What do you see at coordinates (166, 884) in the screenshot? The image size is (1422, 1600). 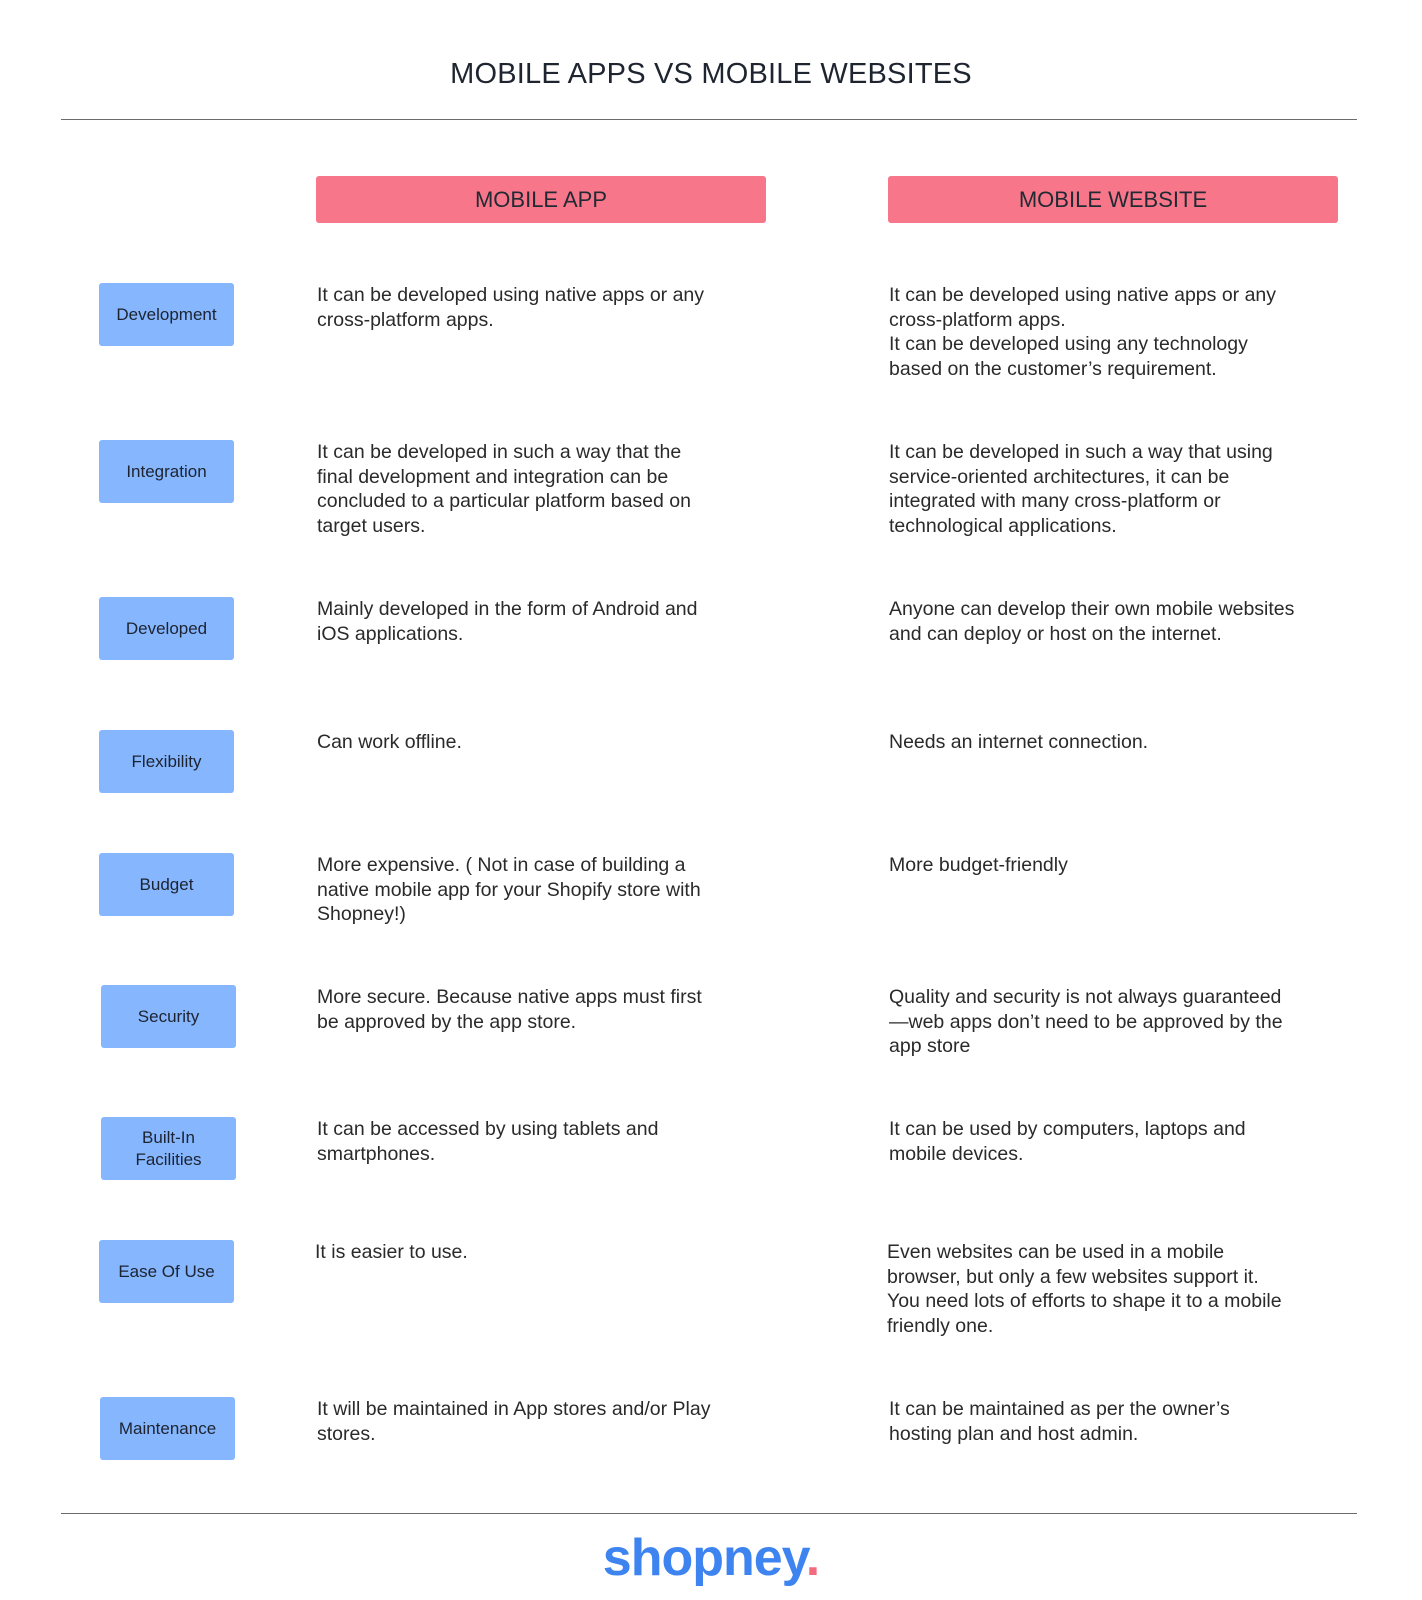 I see `row-label-budget: Budget` at bounding box center [166, 884].